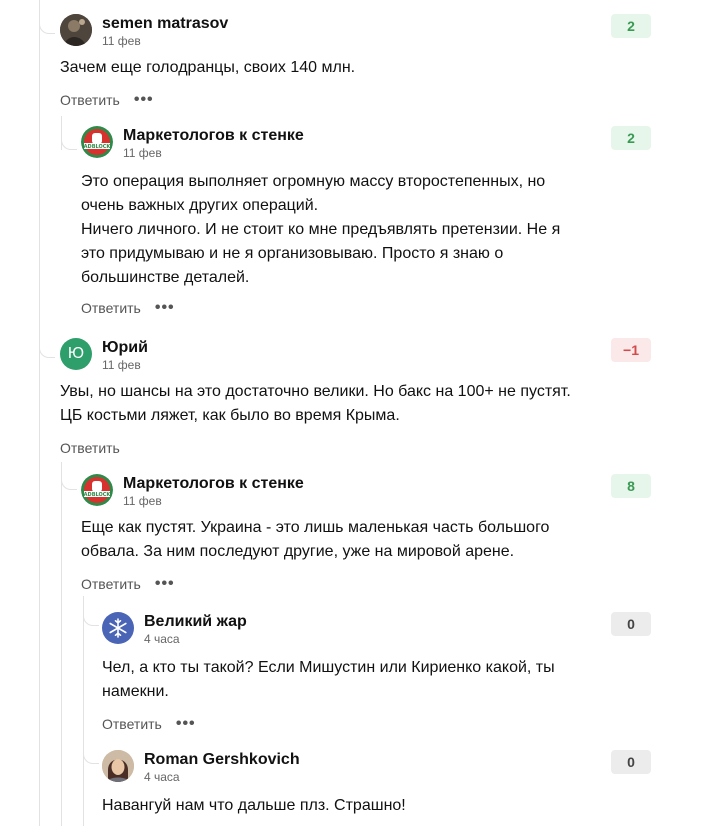 The height and width of the screenshot is (826, 707). I want to click on author-name: Roman Gershkovich, so click(222, 759).